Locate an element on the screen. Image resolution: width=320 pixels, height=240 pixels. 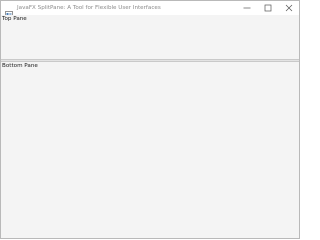
minimize-icon is located at coordinates (247, 8).